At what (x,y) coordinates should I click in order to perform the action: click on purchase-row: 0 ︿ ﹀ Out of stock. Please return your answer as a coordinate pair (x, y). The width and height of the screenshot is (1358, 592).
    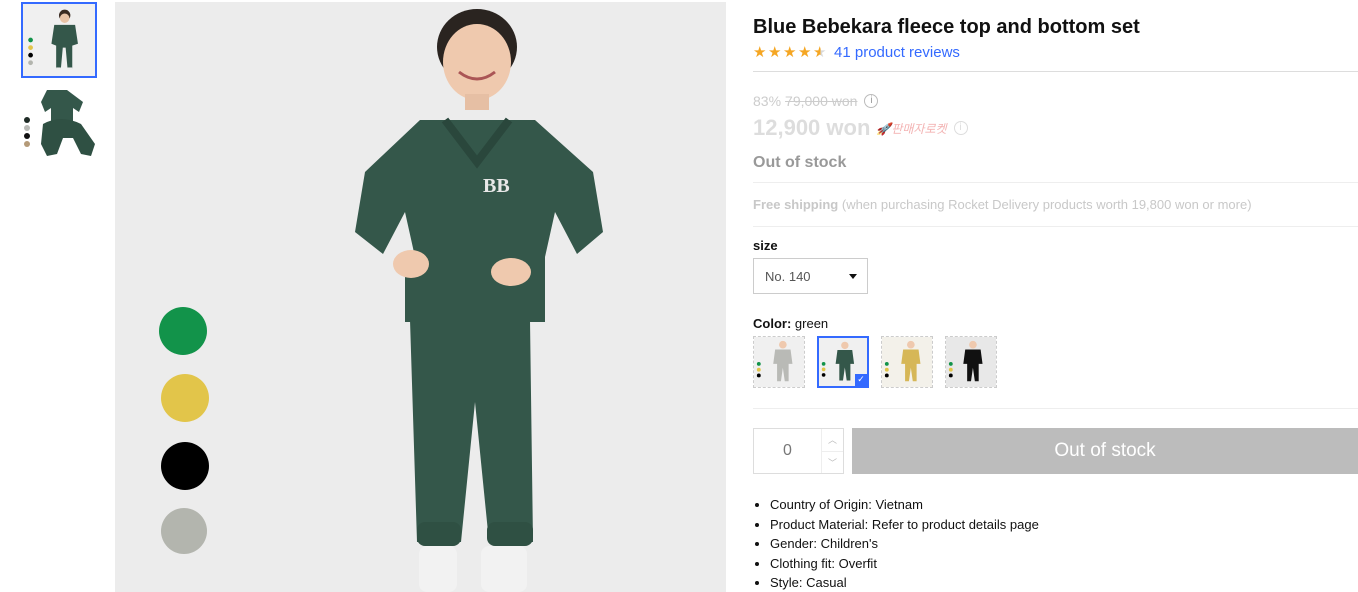
    Looking at the image, I should click on (1055, 451).